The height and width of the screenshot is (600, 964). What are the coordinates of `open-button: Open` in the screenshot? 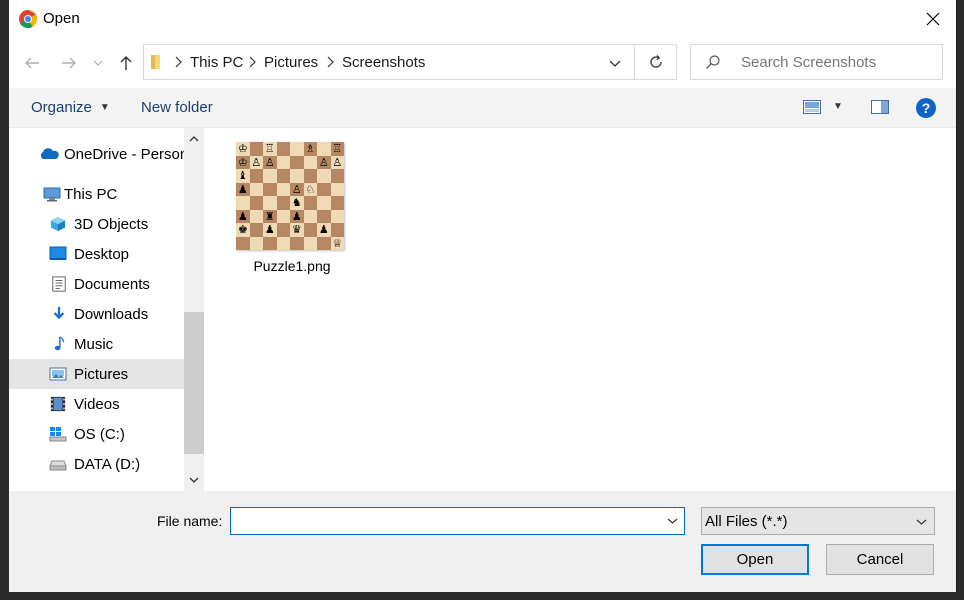 It's located at (755, 559).